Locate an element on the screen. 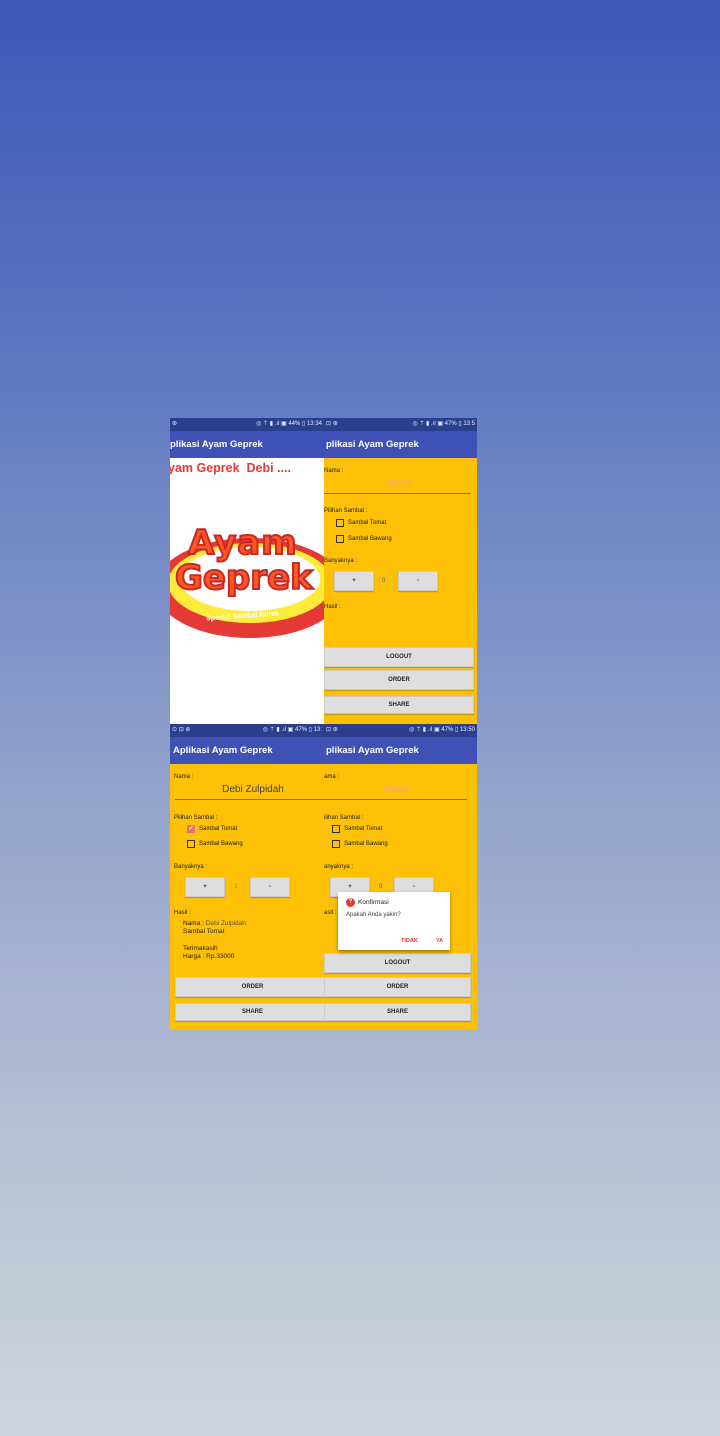  hasil-label: asil : is located at coordinates (330, 913).